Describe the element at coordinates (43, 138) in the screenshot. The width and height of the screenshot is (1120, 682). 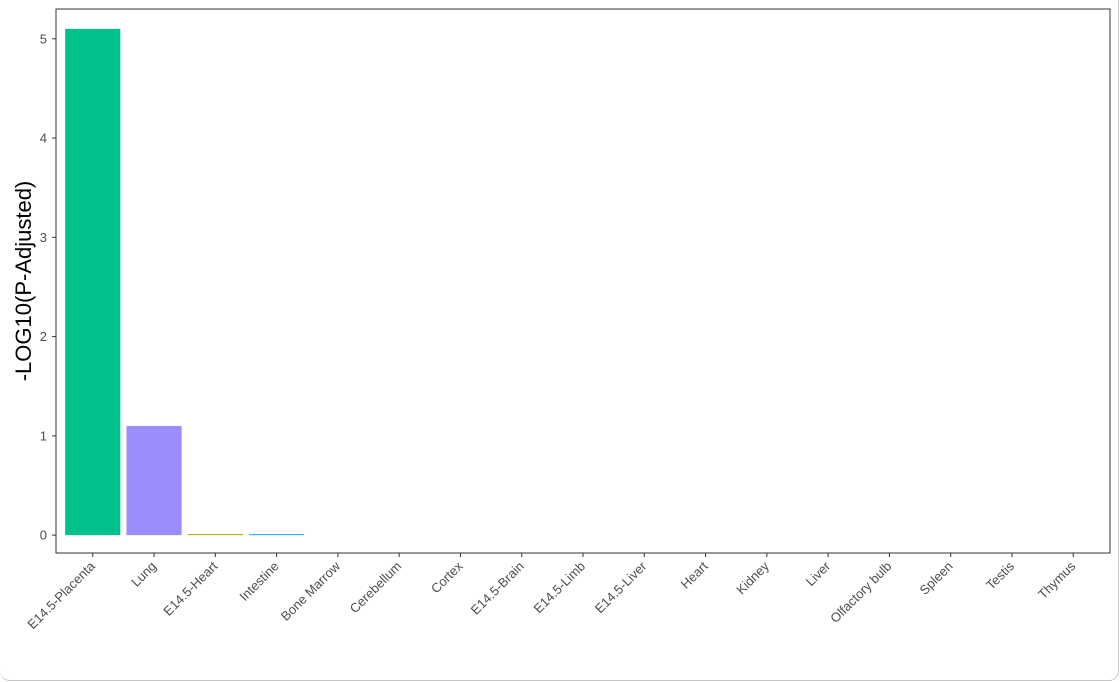
I see `y-tick-label: 4` at that location.